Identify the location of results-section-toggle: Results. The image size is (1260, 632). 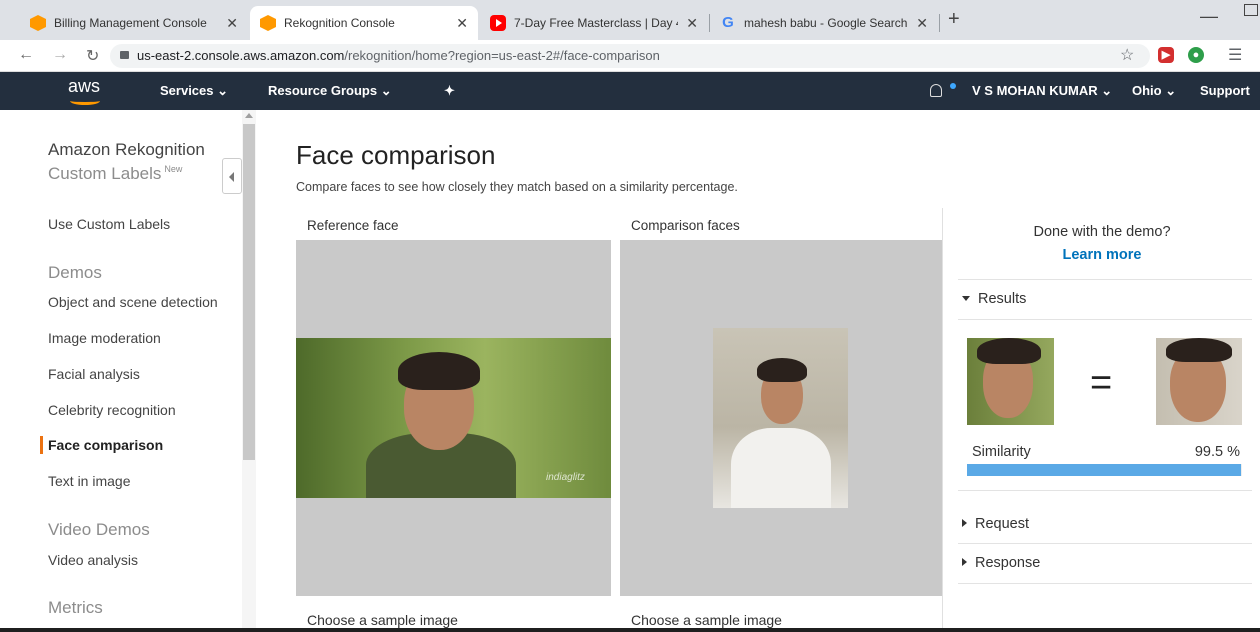
(994, 299).